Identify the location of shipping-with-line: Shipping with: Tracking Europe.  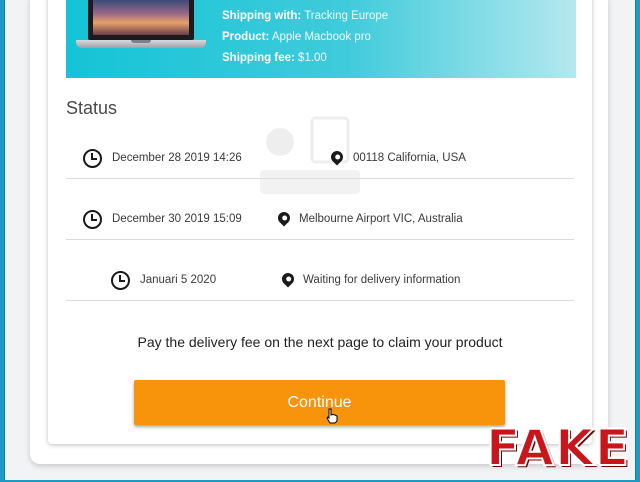
(305, 16).